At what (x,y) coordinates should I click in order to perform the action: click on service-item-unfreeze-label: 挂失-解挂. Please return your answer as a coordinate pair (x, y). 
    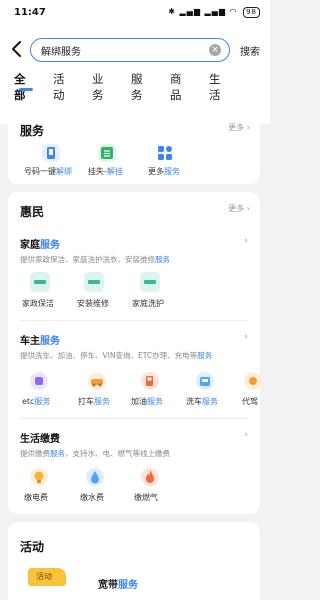
    Looking at the image, I should click on (105, 171).